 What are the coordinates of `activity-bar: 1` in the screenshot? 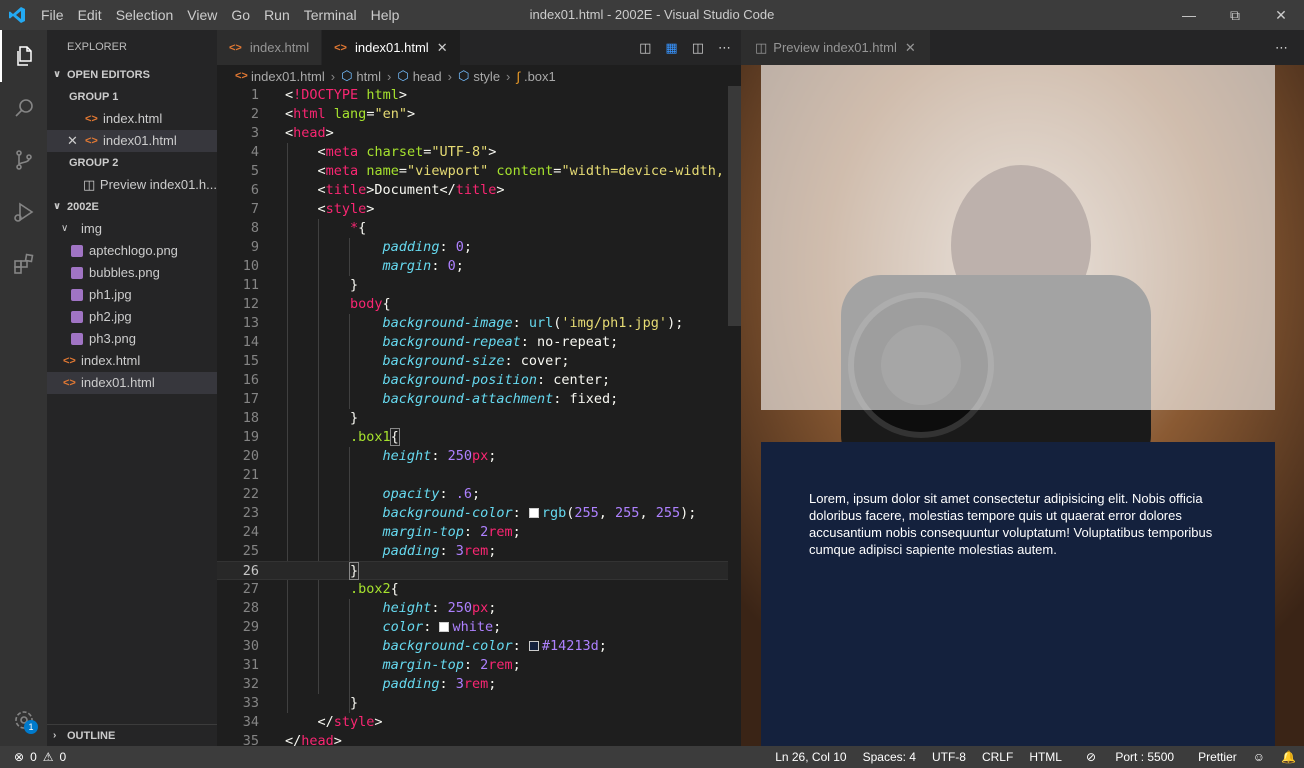 It's located at (23, 388).